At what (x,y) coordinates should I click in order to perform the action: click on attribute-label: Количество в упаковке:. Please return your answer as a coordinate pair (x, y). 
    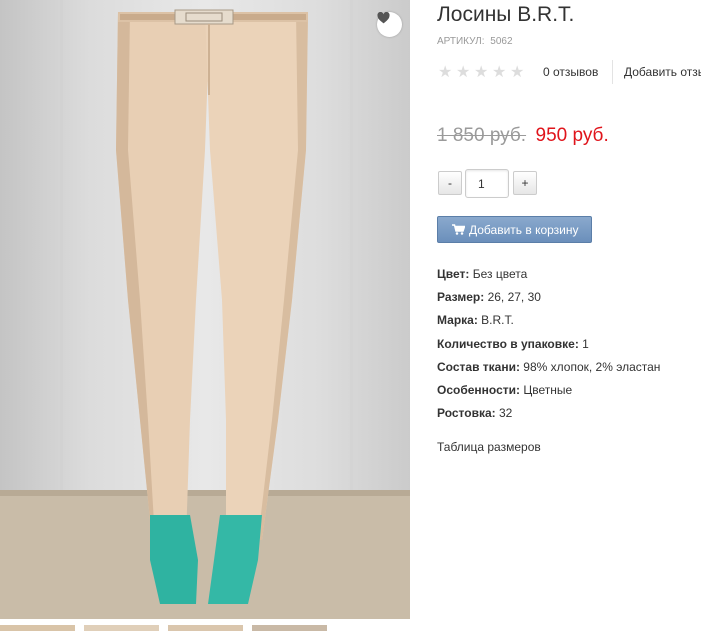
    Looking at the image, I should click on (508, 343).